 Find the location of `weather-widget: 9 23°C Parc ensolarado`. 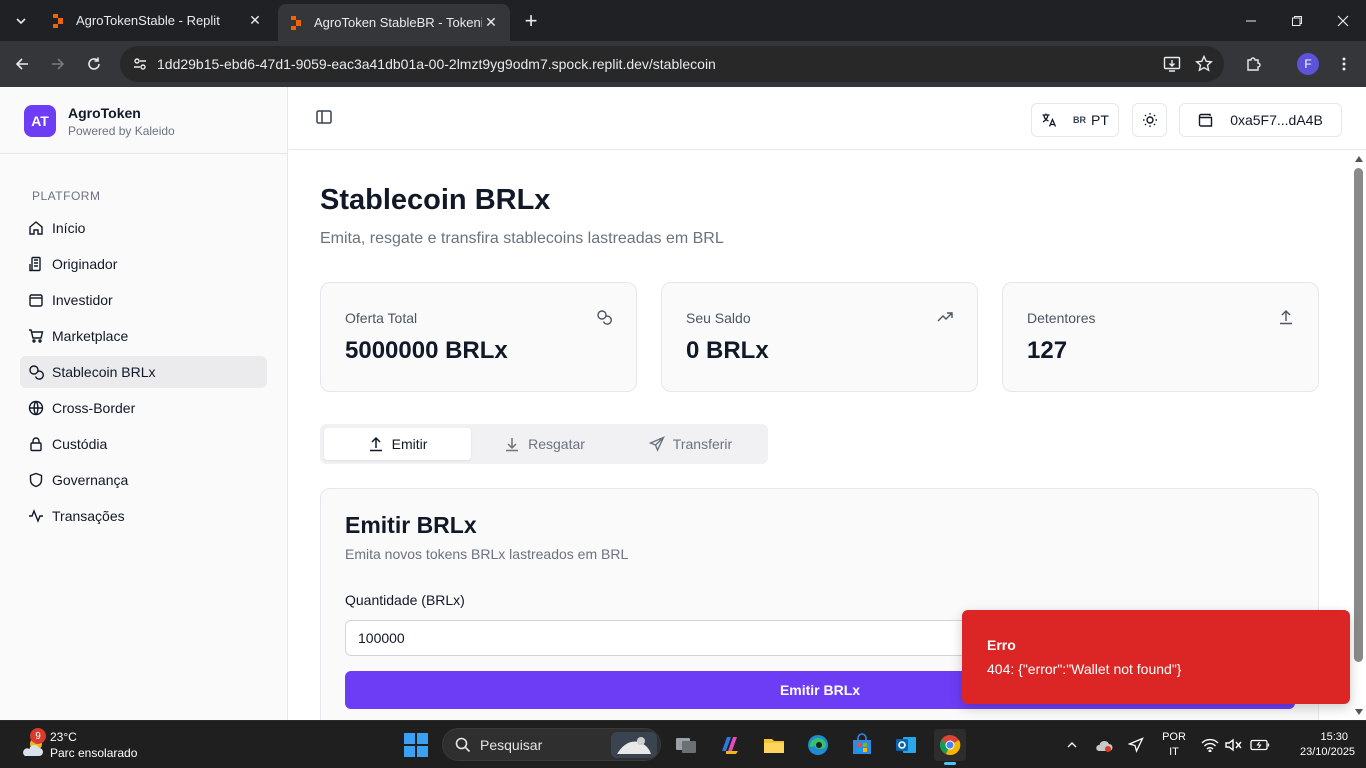

weather-widget: 9 23°C Parc ensolarado is located at coordinates (91, 745).